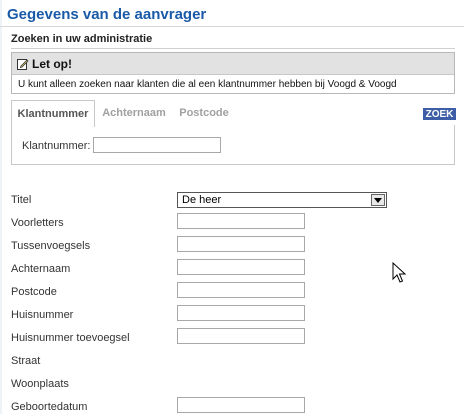 This screenshot has width=464, height=414. Describe the element at coordinates (241, 405) in the screenshot. I see `geboortedatum-input` at that location.